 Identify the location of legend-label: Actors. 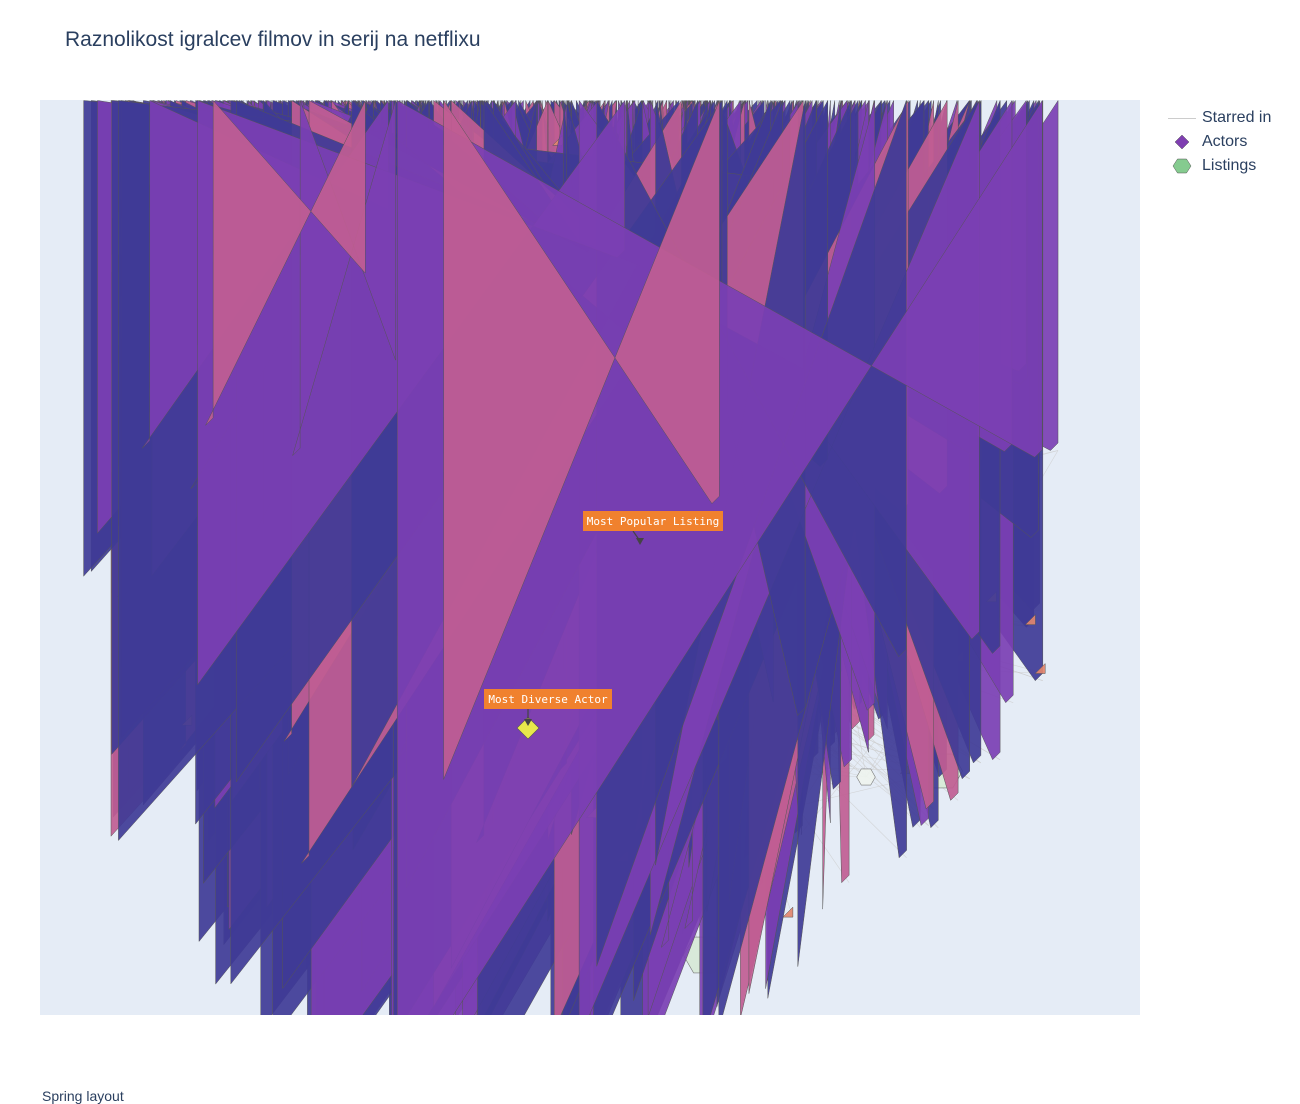
(1224, 142).